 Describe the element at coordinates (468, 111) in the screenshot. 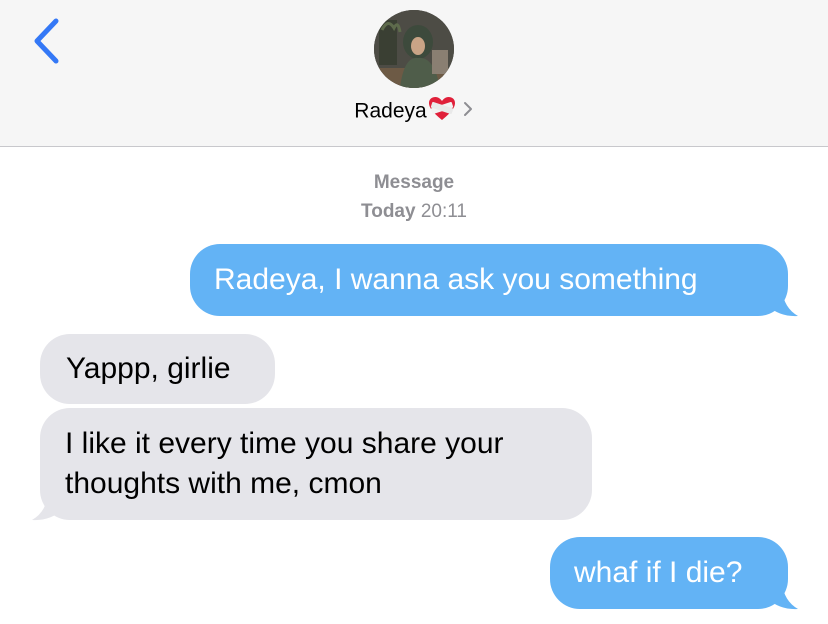

I see `chevron-right-icon` at that location.